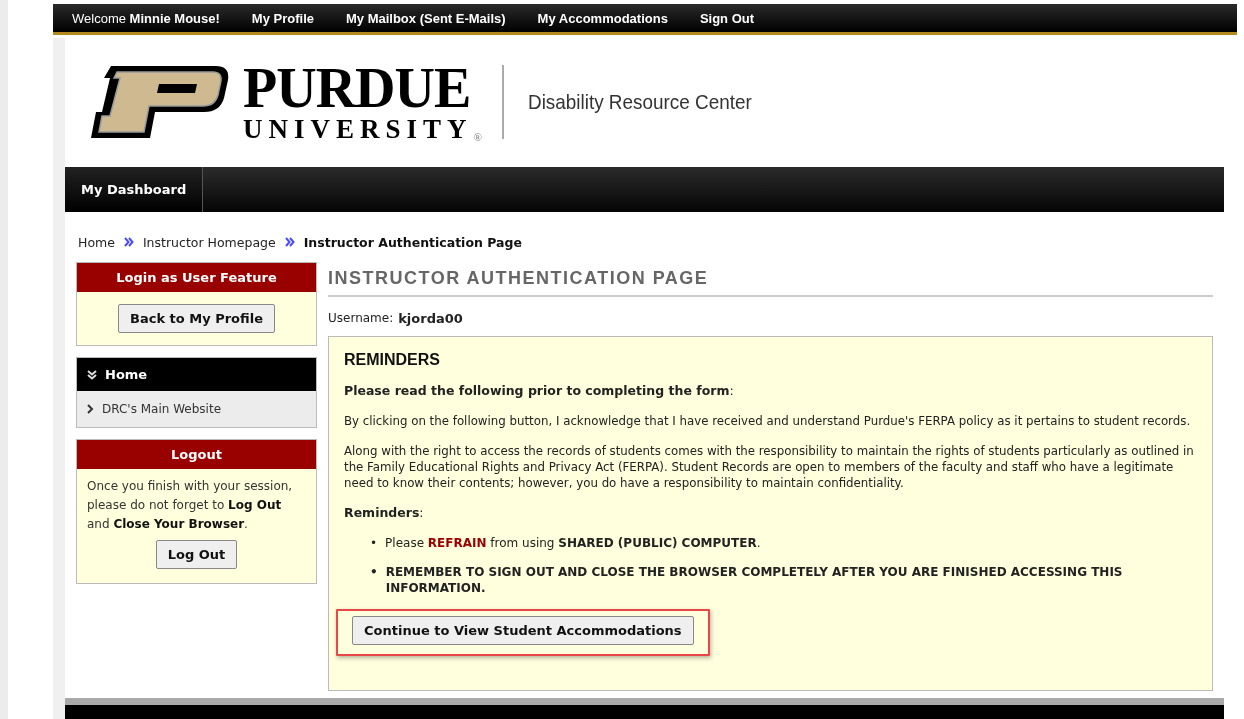 This screenshot has height=719, width=1244. What do you see at coordinates (754, 580) in the screenshot?
I see `reminder-item: REMEMBER TO SIGN OUT AND CLOSE THE BROWSER COMPLETELY AFTER YOU ARE FINISHED ACCESSING THIS INFORMATION.` at bounding box center [754, 580].